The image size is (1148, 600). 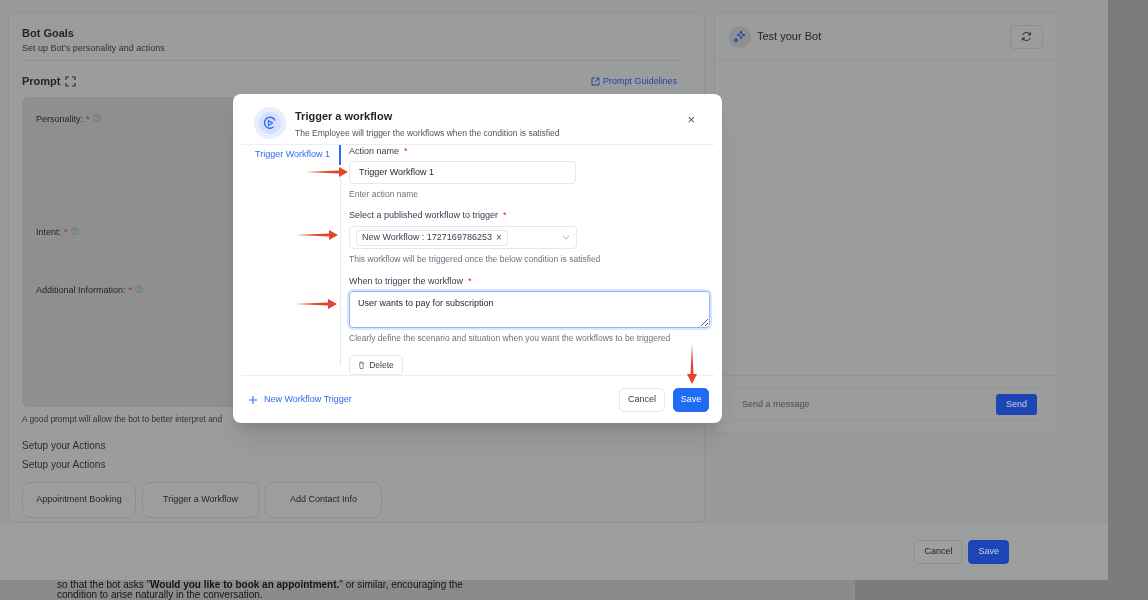 I want to click on field-label: Action name, so click(x=374, y=151).